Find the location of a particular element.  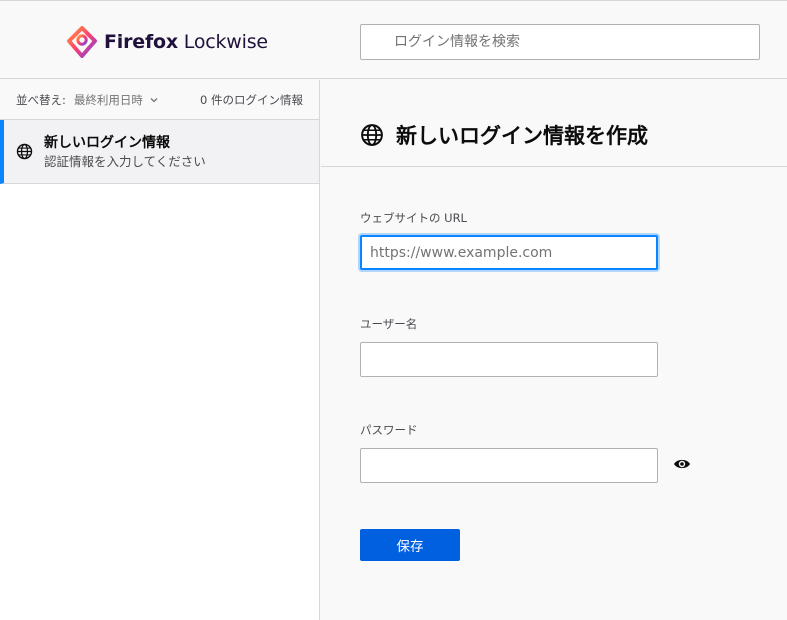

sort-select: 最終利用日時 is located at coordinates (116, 100).